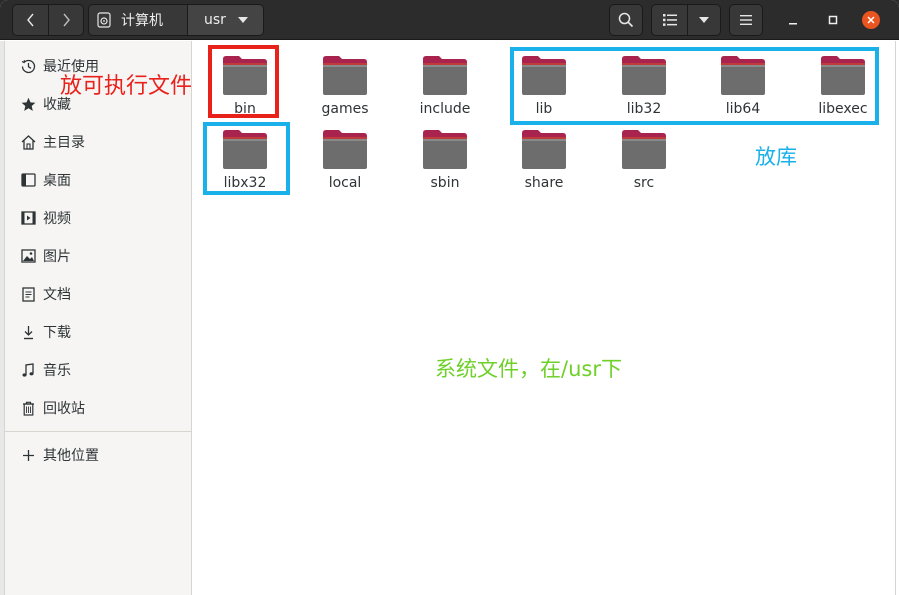  Describe the element at coordinates (98, 370) in the screenshot. I see `sidebar-item-music: 音乐` at that location.